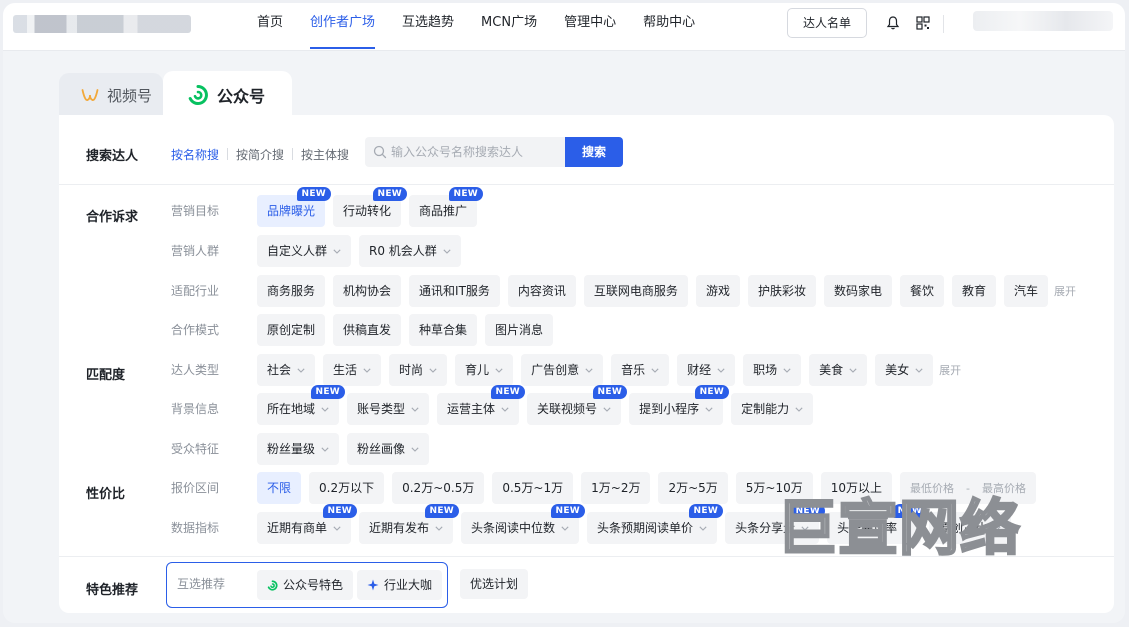 This screenshot has height=627, width=1129. What do you see at coordinates (633, 370) in the screenshot?
I see `filter-chip-label: 音乐` at bounding box center [633, 370].